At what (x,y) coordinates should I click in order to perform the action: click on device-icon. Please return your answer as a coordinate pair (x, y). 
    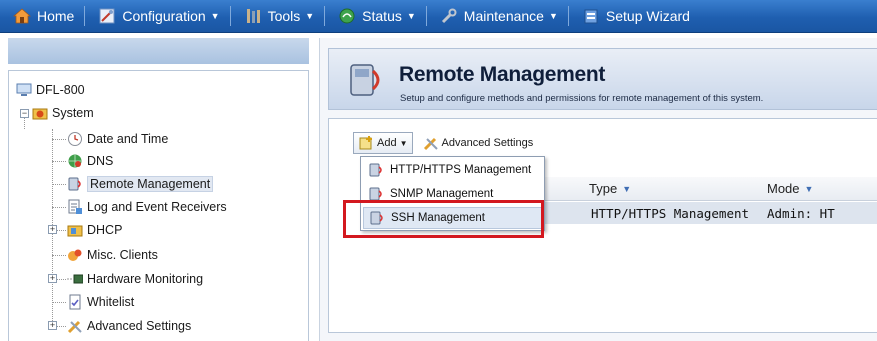
    Looking at the image, I should click on (24, 90).